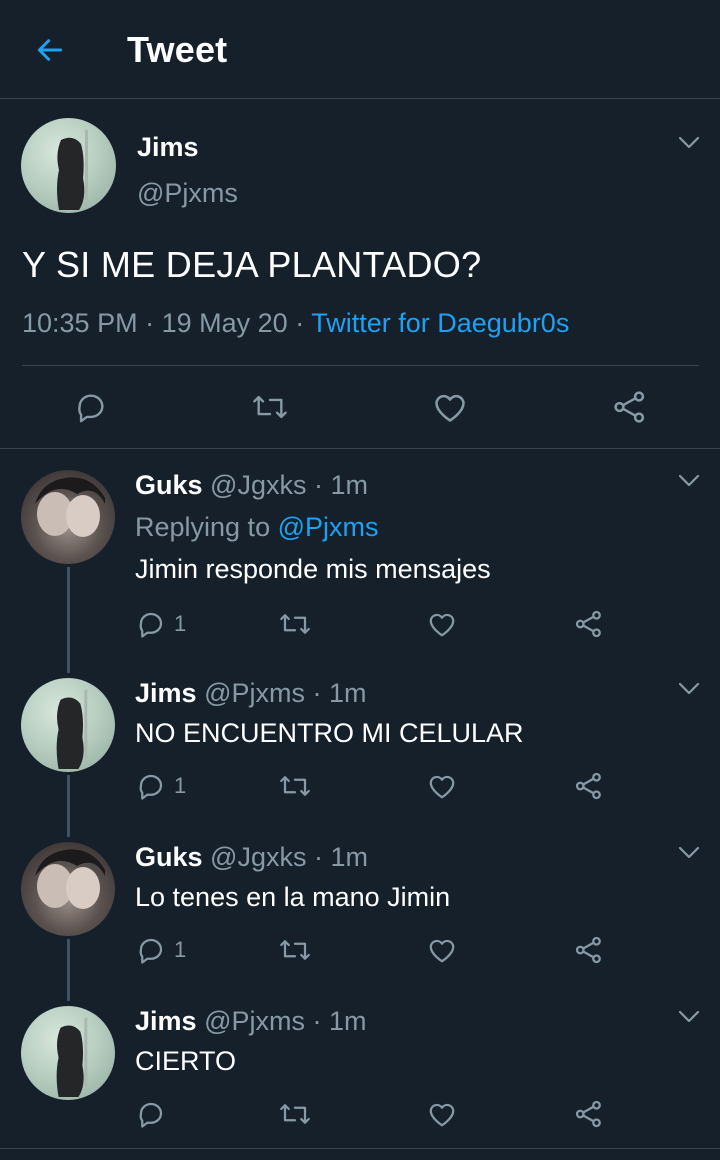 This screenshot has width=720, height=1160. What do you see at coordinates (252, 264) in the screenshot?
I see `tweet-text: Y SI ME DEJA PLANTADO?` at bounding box center [252, 264].